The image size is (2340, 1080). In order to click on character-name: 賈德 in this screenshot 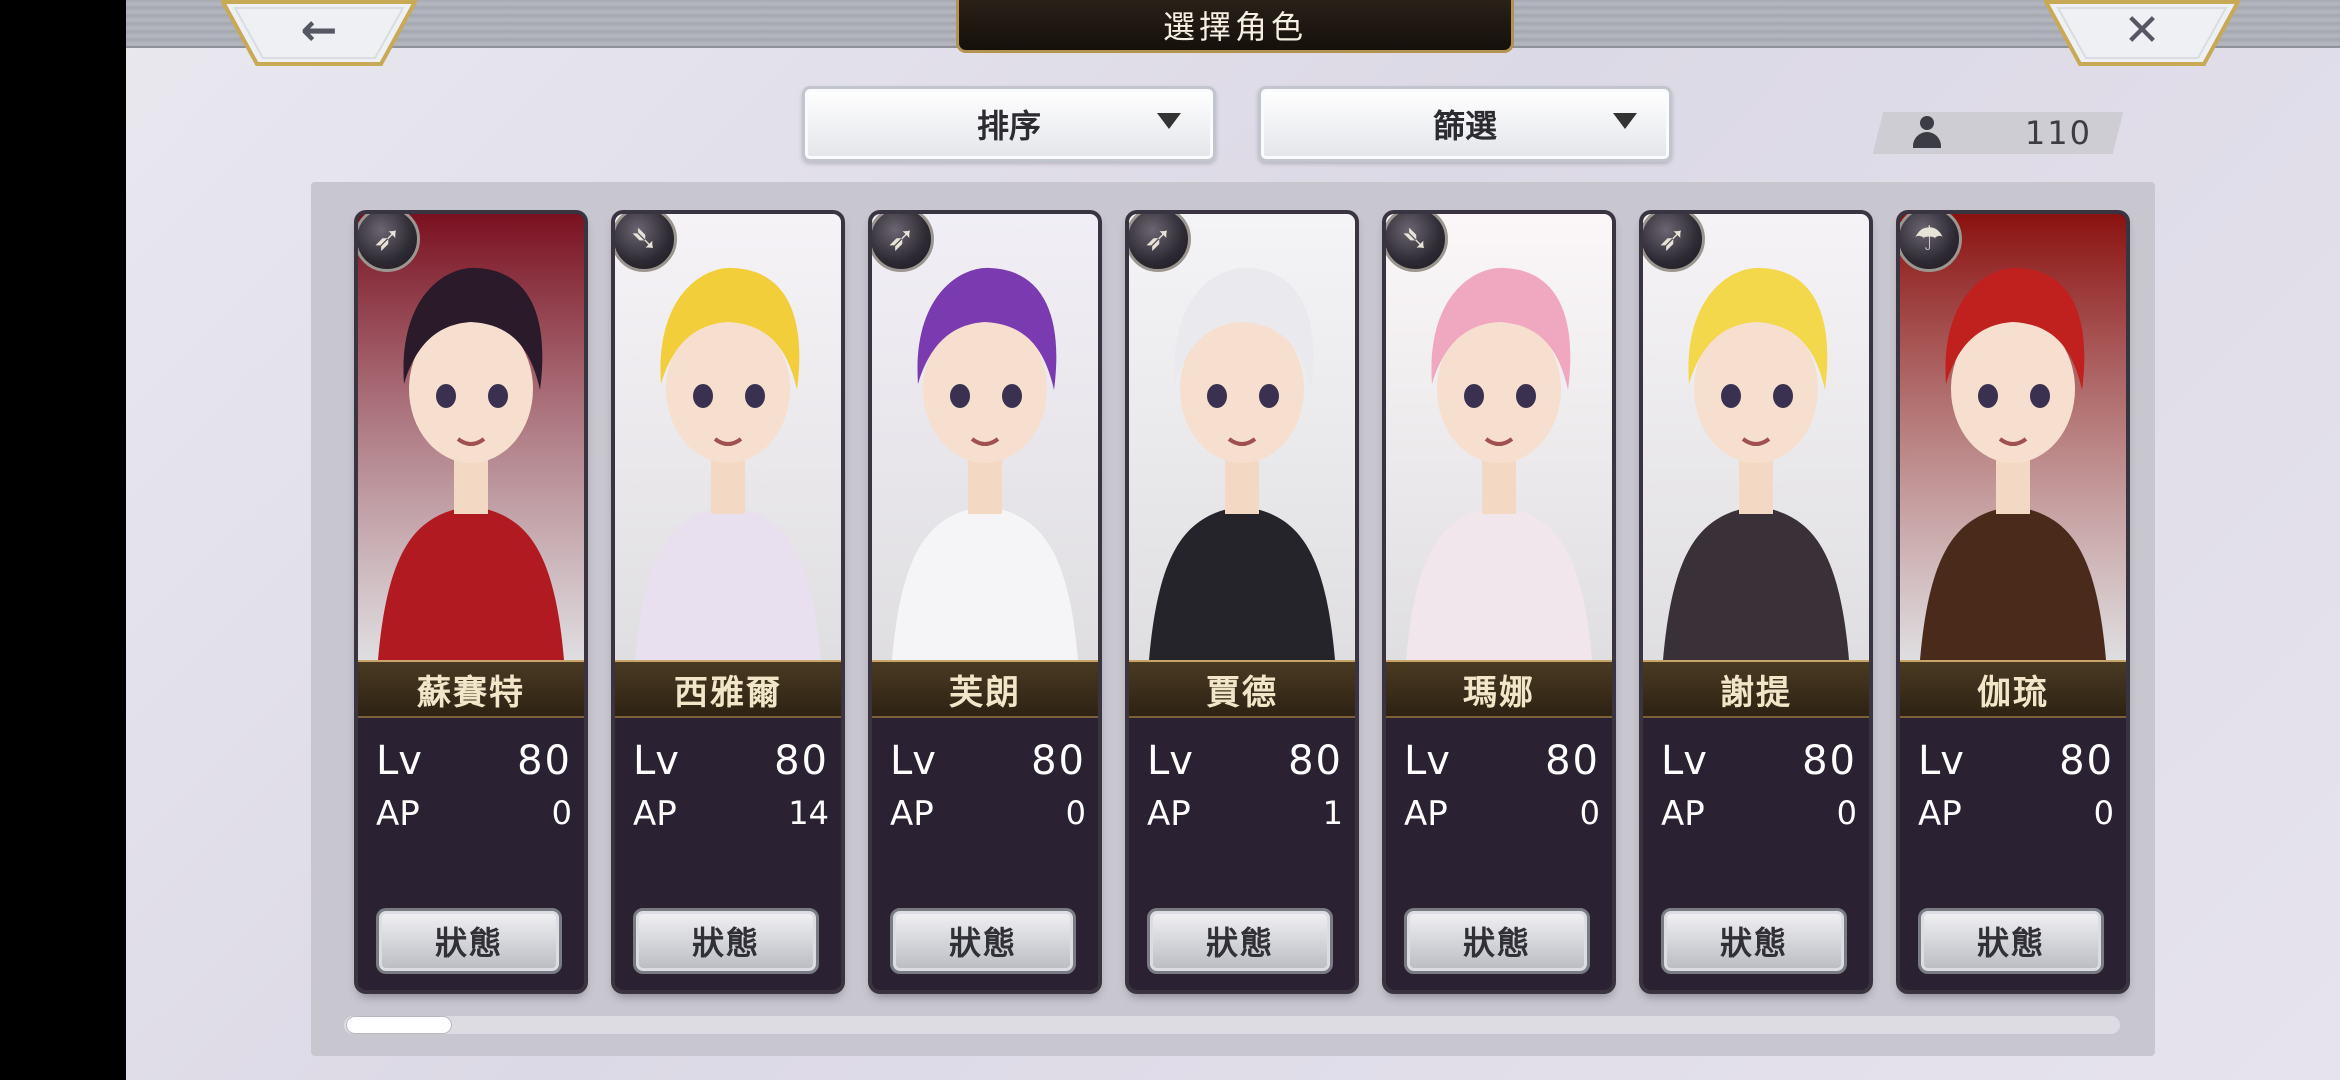, I will do `click(1242, 689)`.